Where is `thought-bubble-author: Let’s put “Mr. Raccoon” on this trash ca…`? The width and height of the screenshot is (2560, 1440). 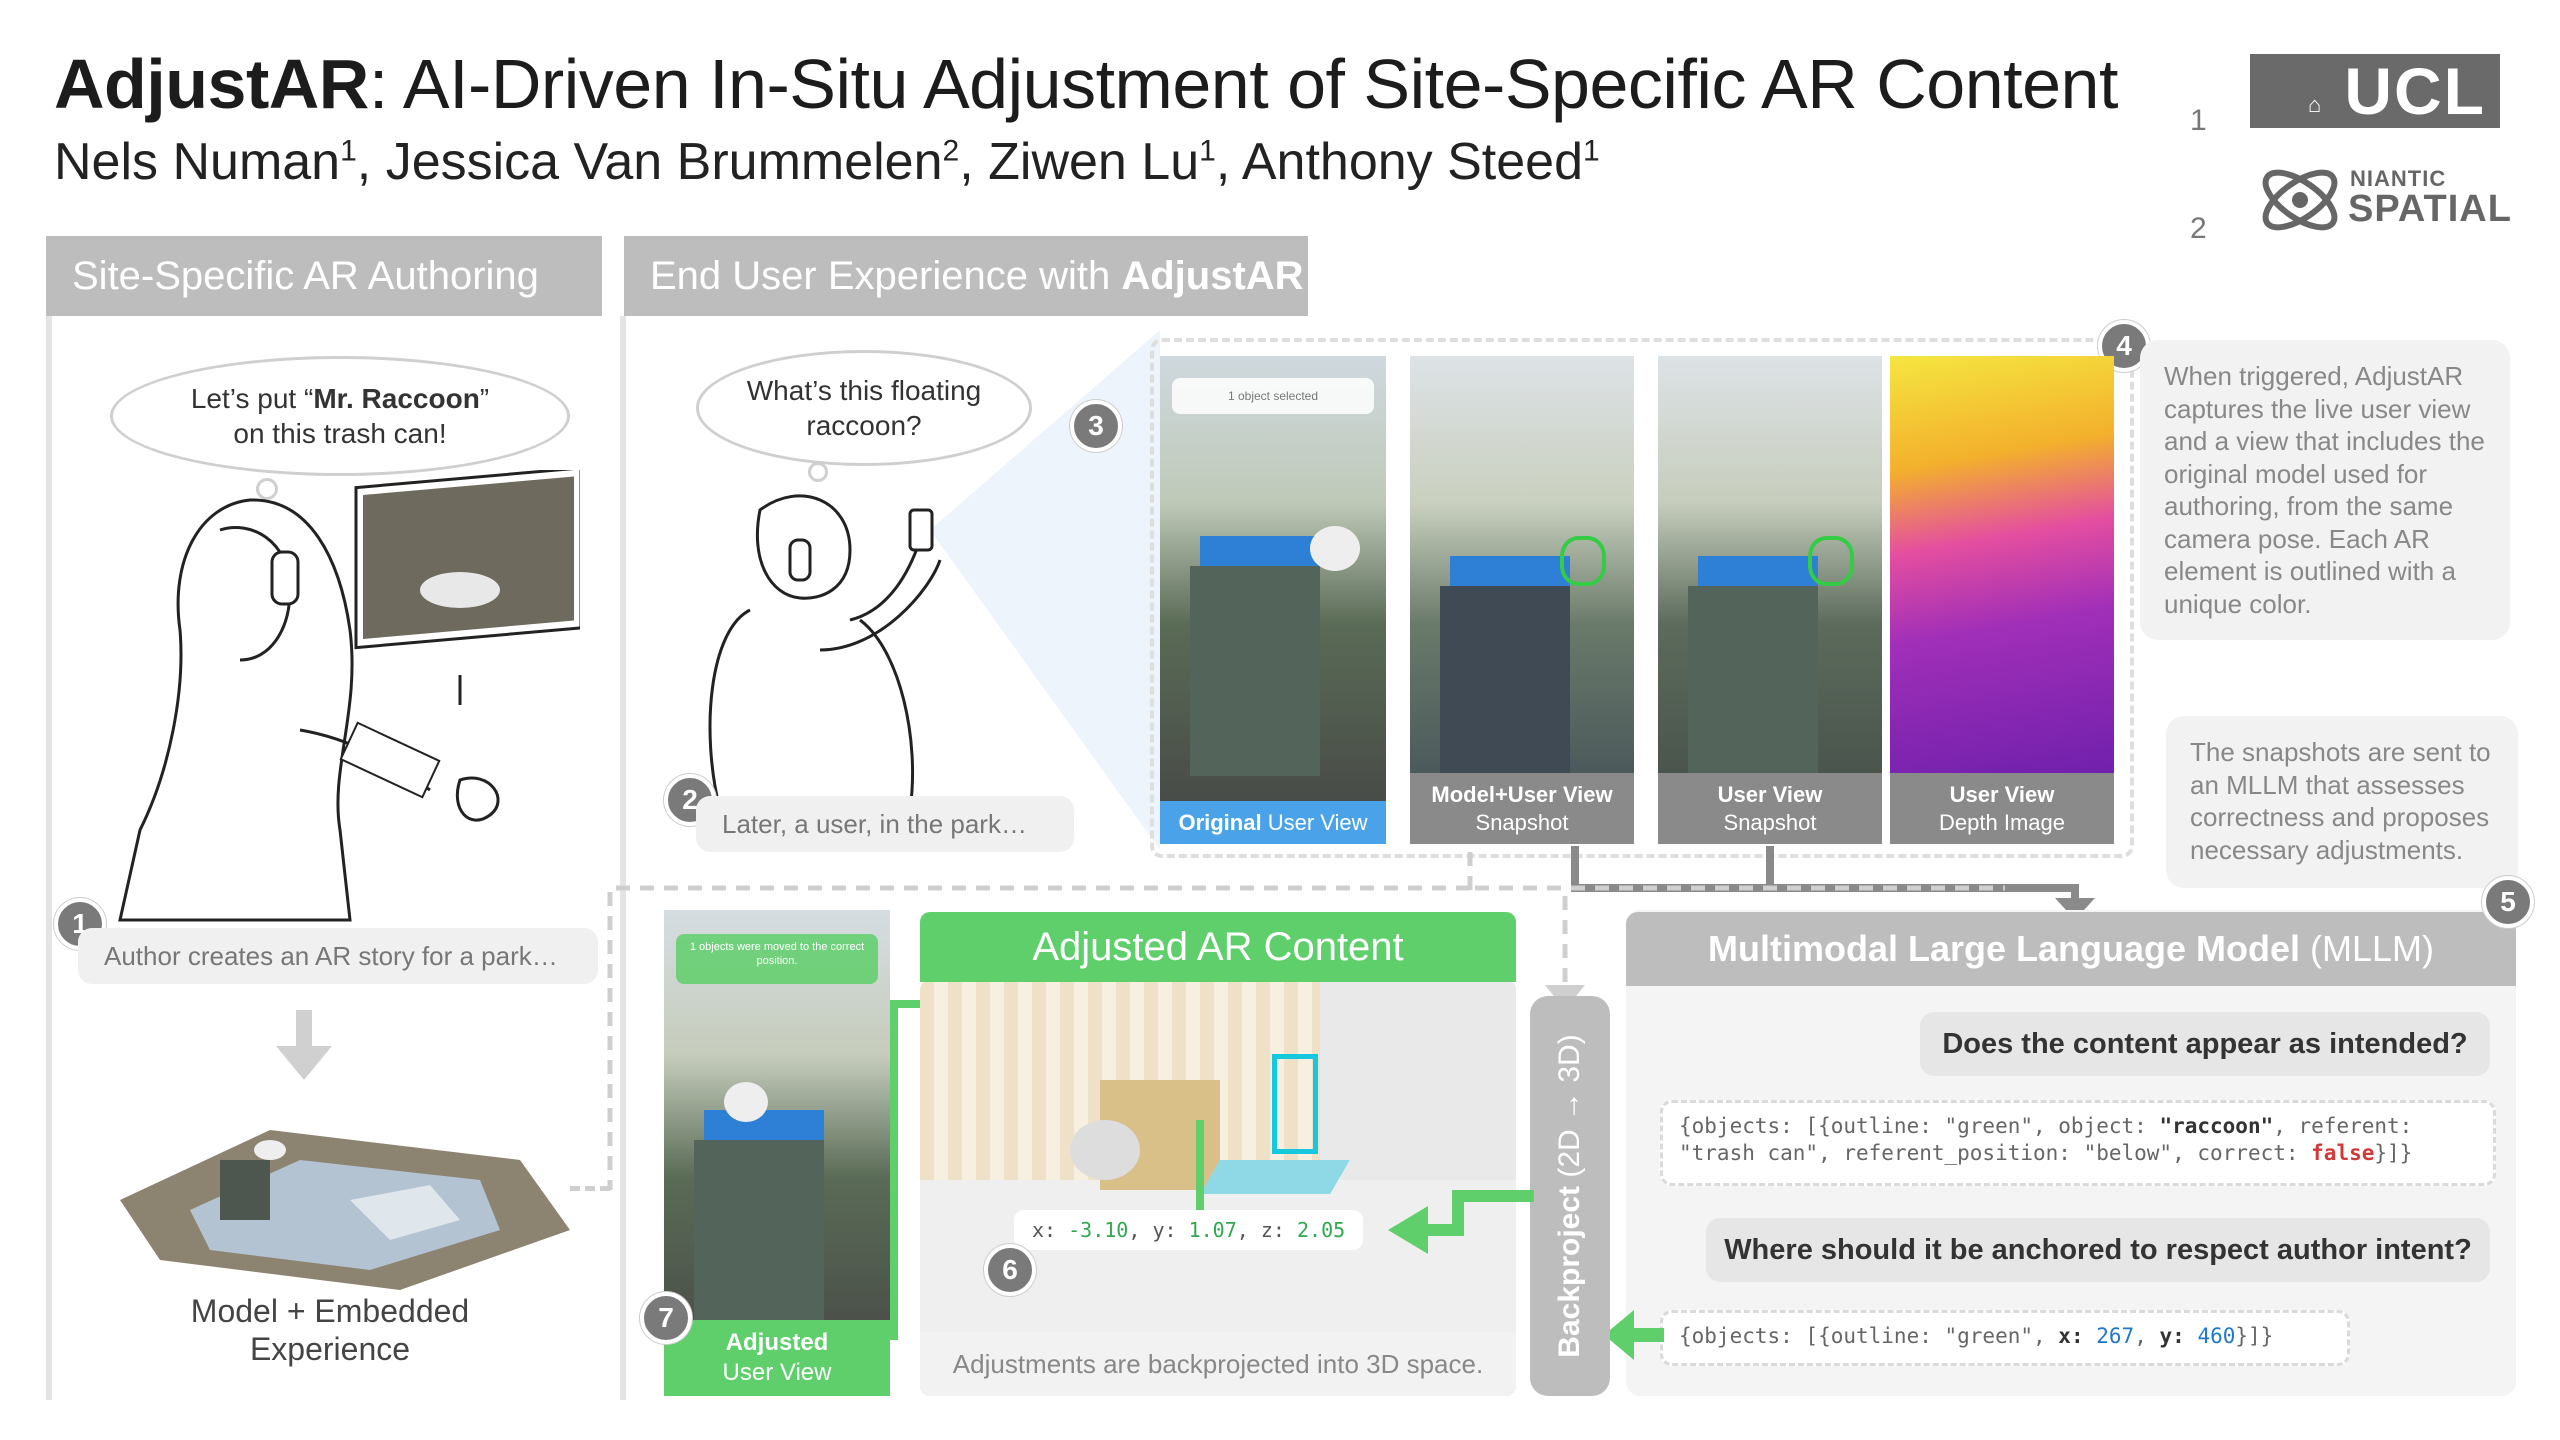
thought-bubble-author: Let’s put “Mr. Raccoon” on this trash ca… is located at coordinates (340, 416).